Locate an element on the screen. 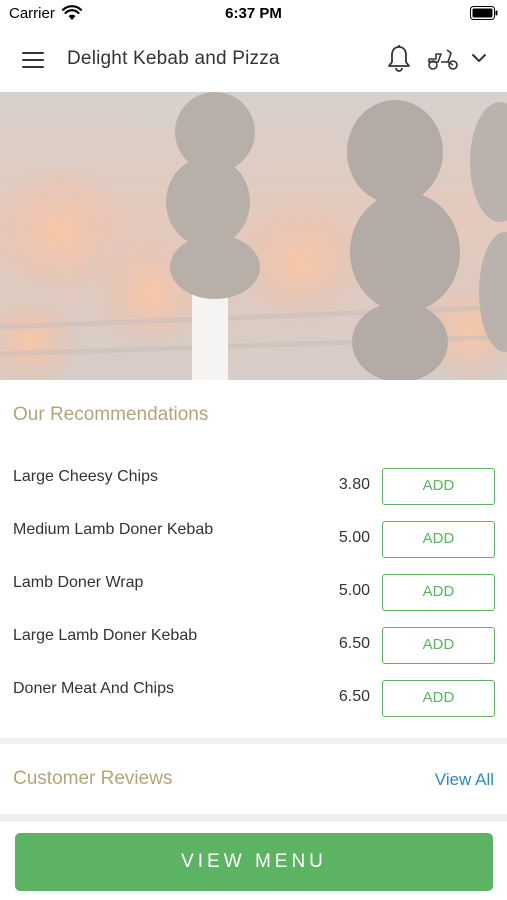  list-item: Large Cheesy Chips 3.80 ADD is located at coordinates (253, 488).